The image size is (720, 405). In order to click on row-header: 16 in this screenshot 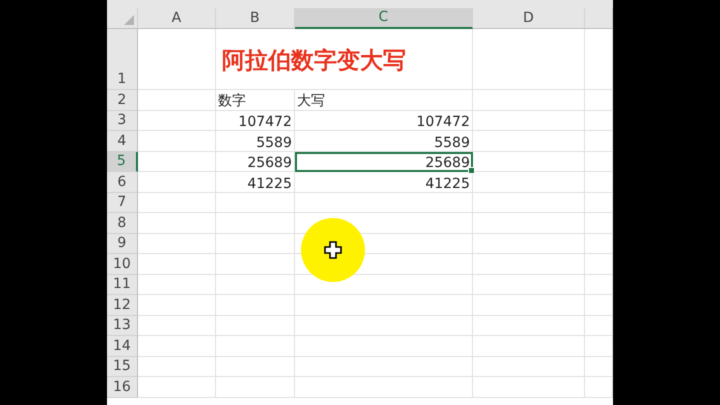, I will do `click(122, 387)`.